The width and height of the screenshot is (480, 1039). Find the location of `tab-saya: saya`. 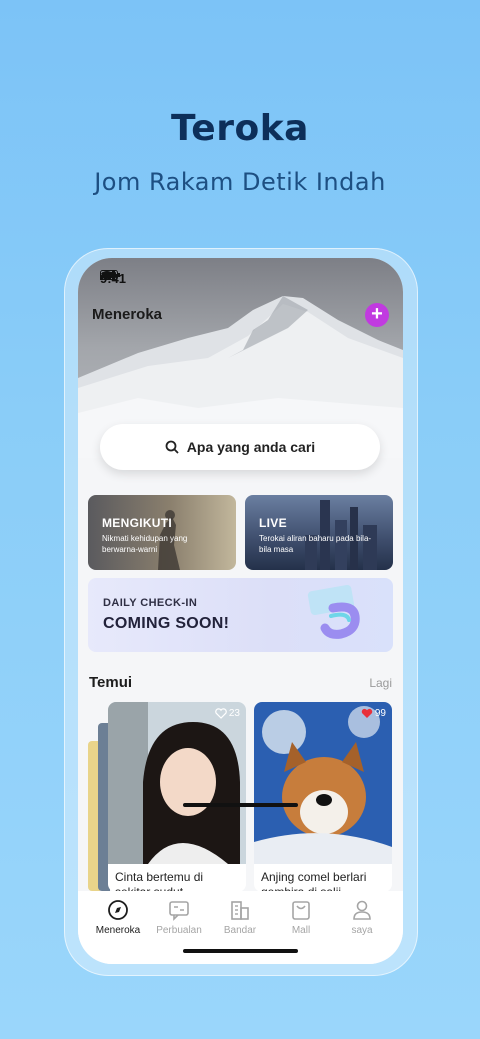

tab-saya: saya is located at coordinates (362, 917).